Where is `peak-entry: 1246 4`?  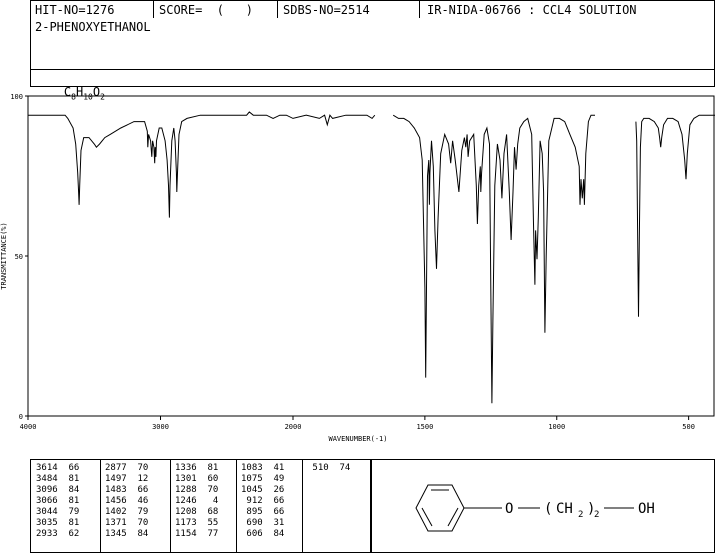
peak-entry: 1246 4 is located at coordinates (197, 501).